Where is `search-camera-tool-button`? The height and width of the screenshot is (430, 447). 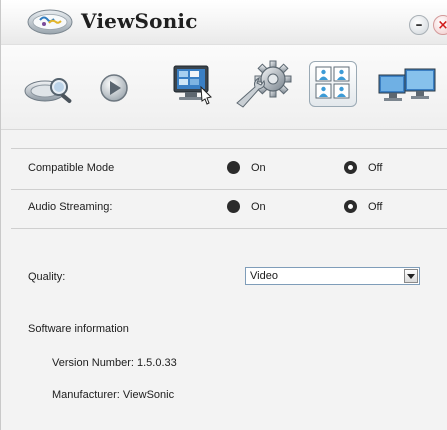
search-camera-tool-button is located at coordinates (50, 87).